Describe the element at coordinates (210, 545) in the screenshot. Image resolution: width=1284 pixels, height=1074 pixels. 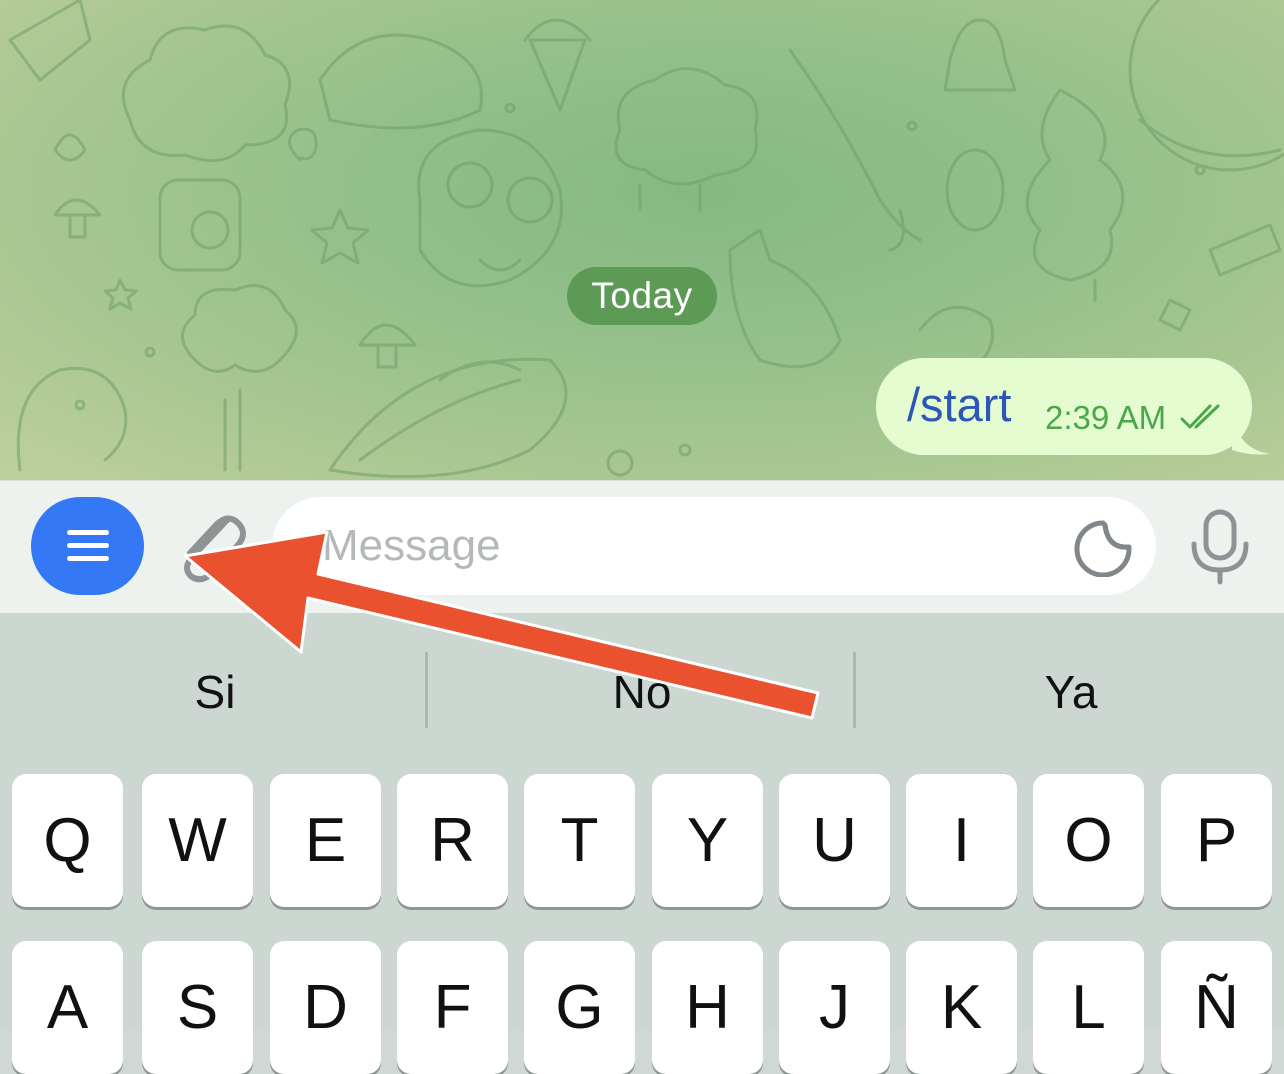
I see `paperclip-icon` at that location.